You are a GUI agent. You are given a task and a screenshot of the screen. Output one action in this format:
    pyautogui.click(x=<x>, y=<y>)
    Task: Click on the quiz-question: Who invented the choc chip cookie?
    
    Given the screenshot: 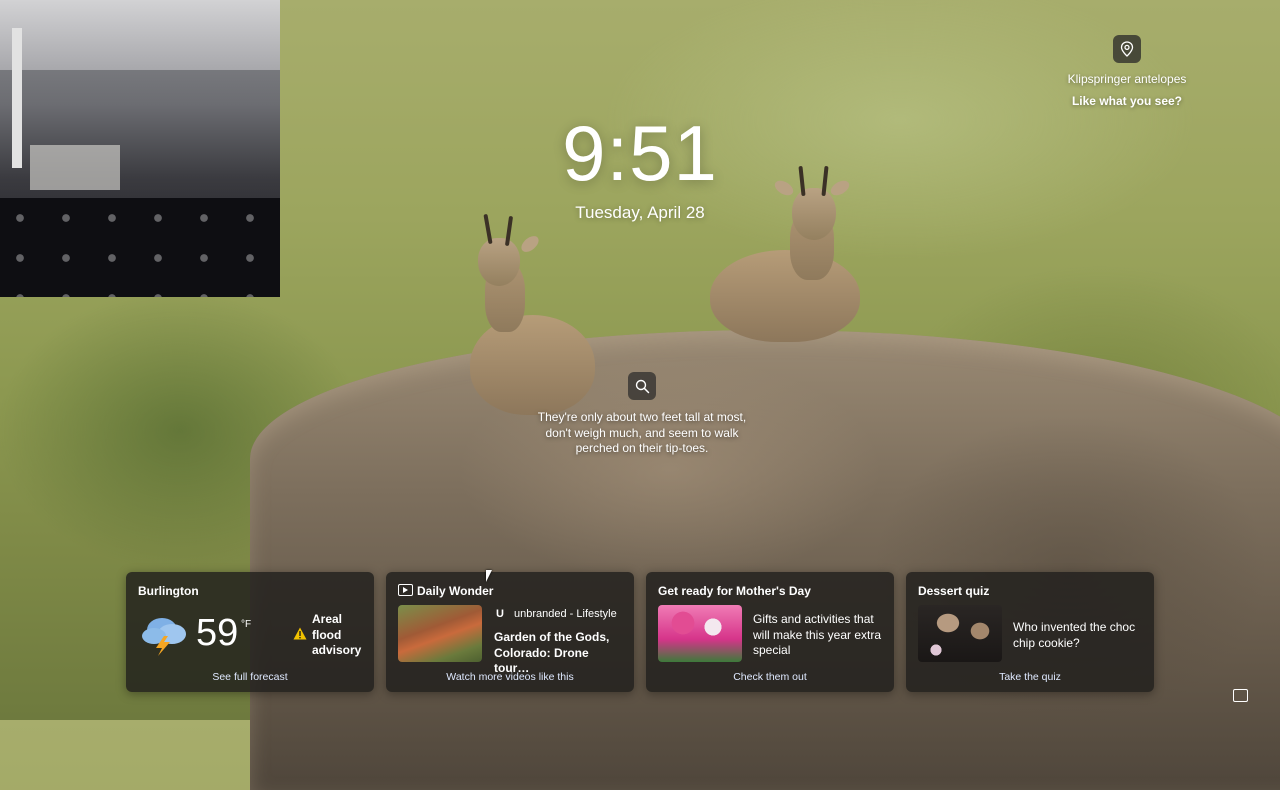 What is the action you would take?
    pyautogui.click(x=1074, y=635)
    